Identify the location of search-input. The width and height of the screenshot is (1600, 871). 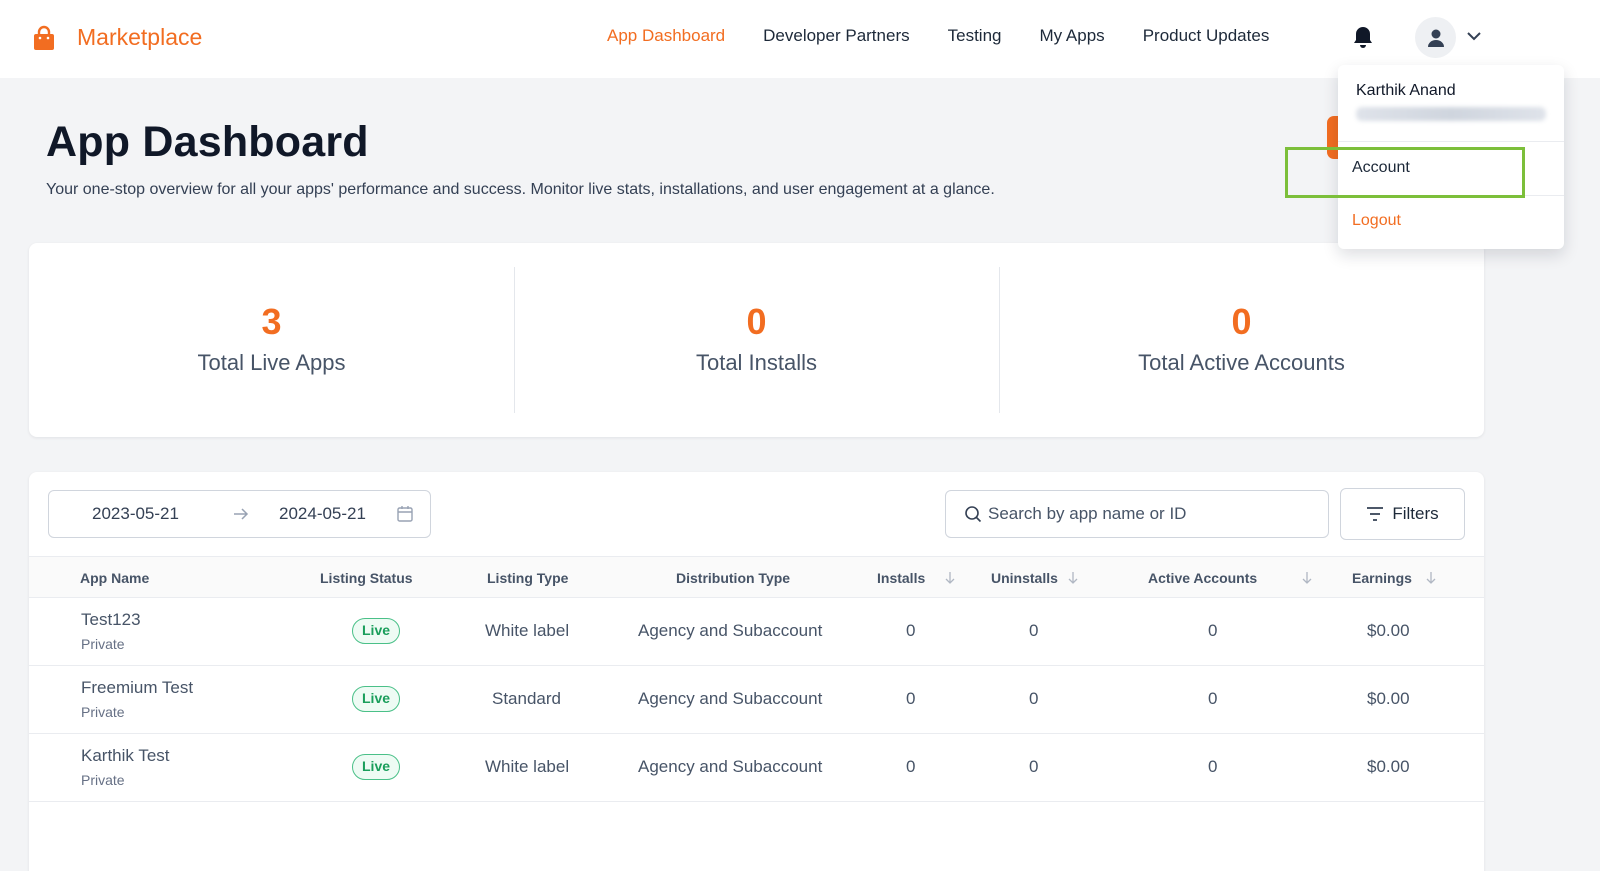
(1153, 514).